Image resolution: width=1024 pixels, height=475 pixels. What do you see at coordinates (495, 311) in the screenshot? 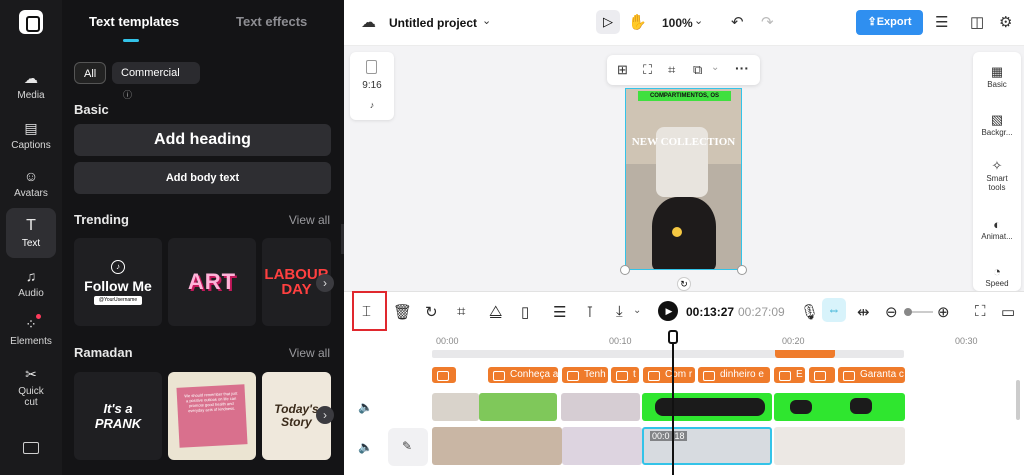
I see `mirror-icon: ⧋` at bounding box center [495, 311].